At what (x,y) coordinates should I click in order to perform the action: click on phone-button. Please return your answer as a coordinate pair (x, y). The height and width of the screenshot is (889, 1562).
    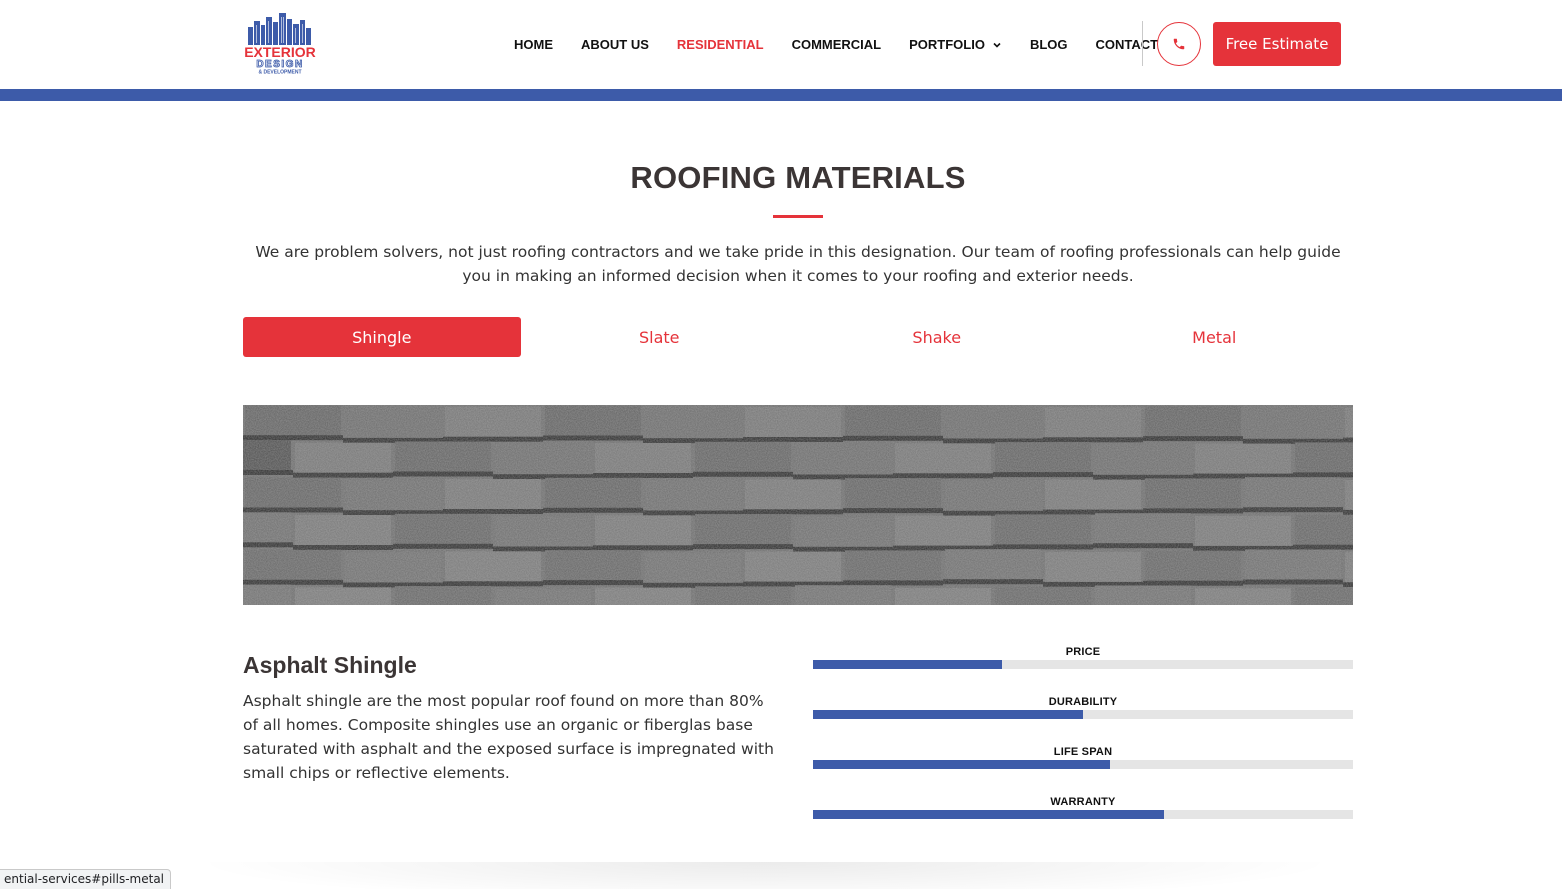
    Looking at the image, I should click on (1179, 44).